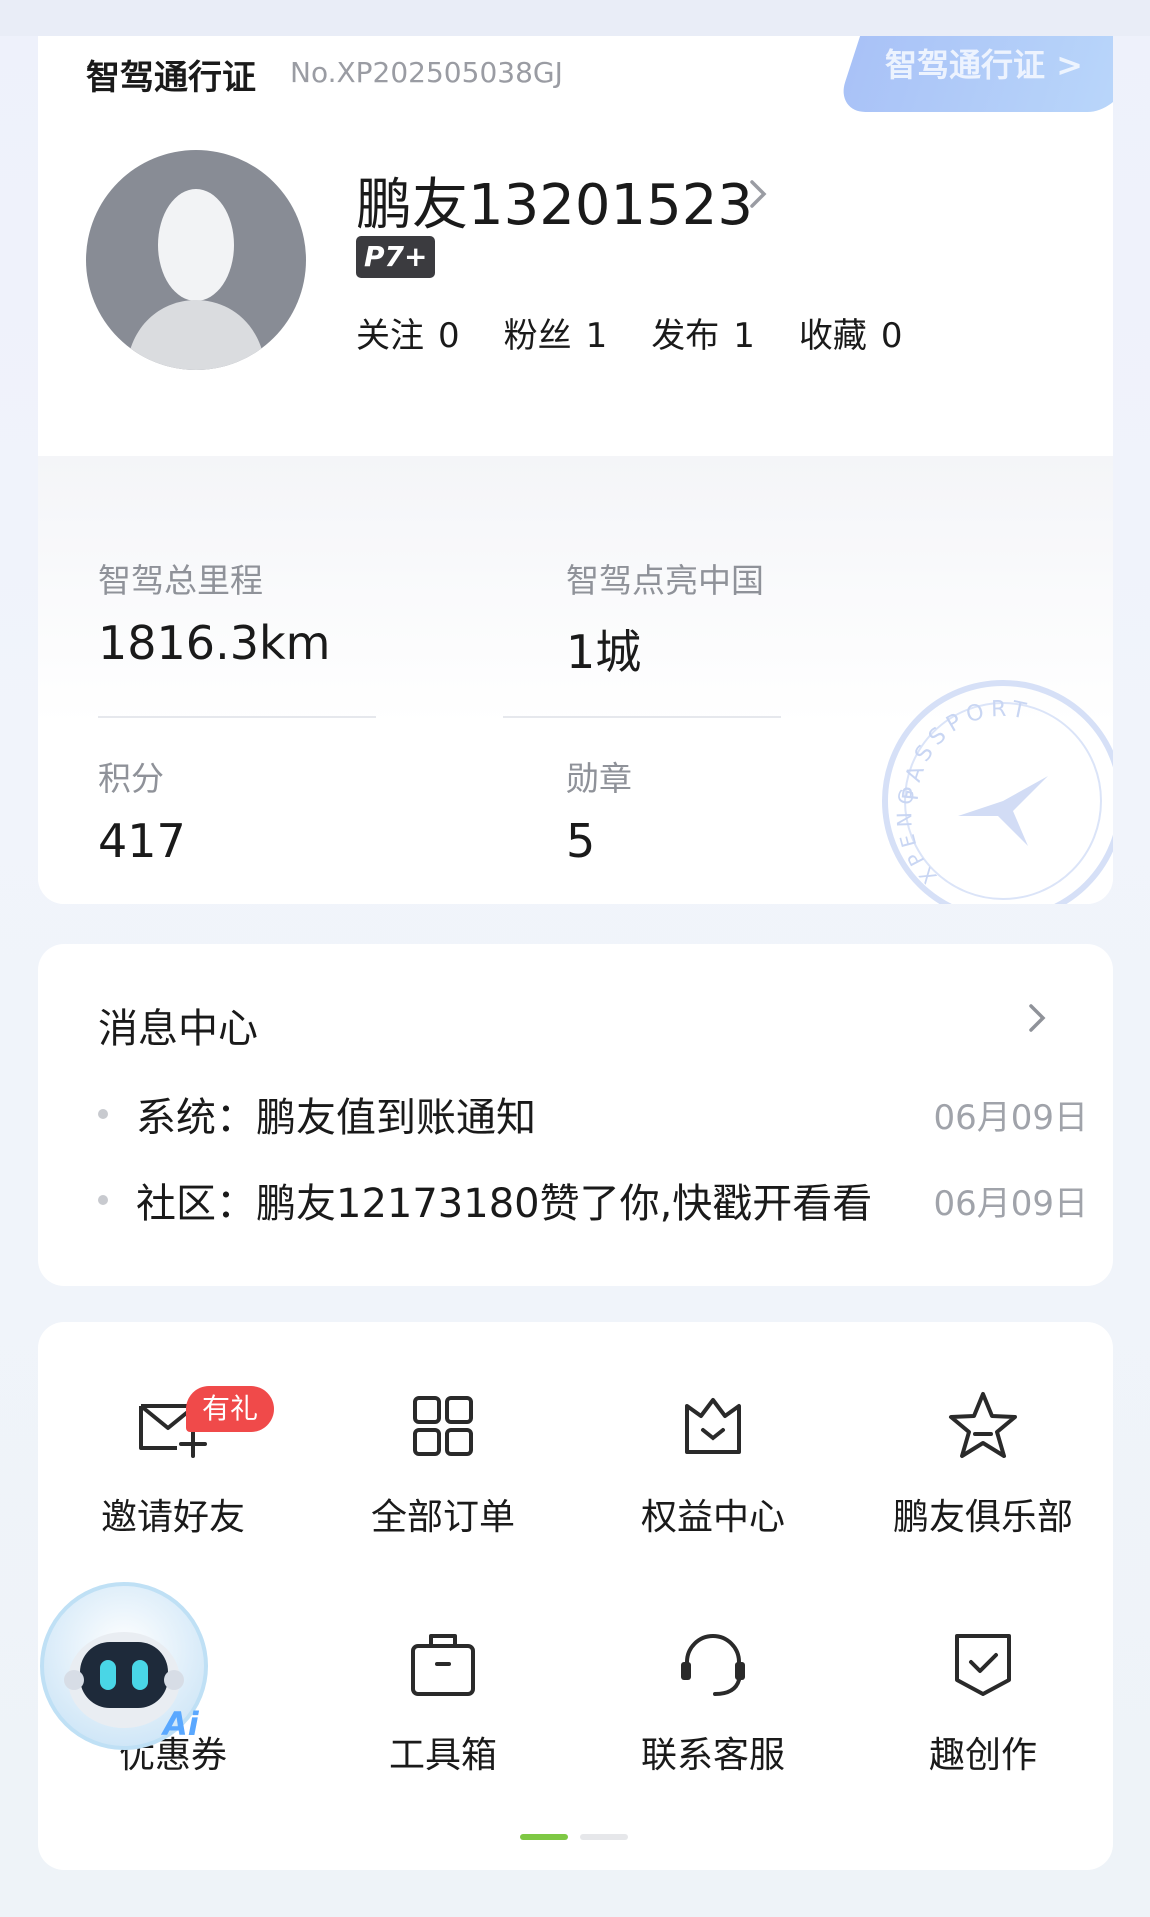  Describe the element at coordinates (443, 1463) in the screenshot. I see `service-all-orders: 全部订单` at that location.